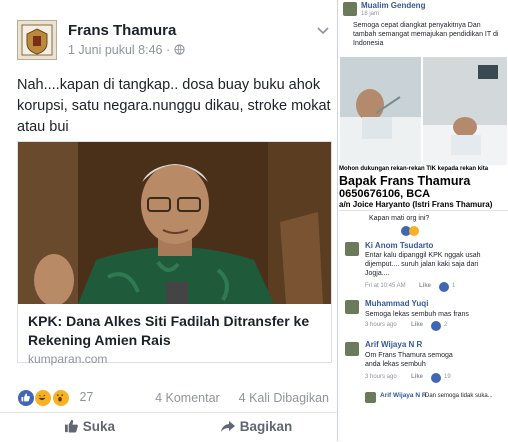 The width and height of the screenshot is (508, 442). What do you see at coordinates (350, 9) in the screenshot?
I see `mualim-avatar` at bounding box center [350, 9].